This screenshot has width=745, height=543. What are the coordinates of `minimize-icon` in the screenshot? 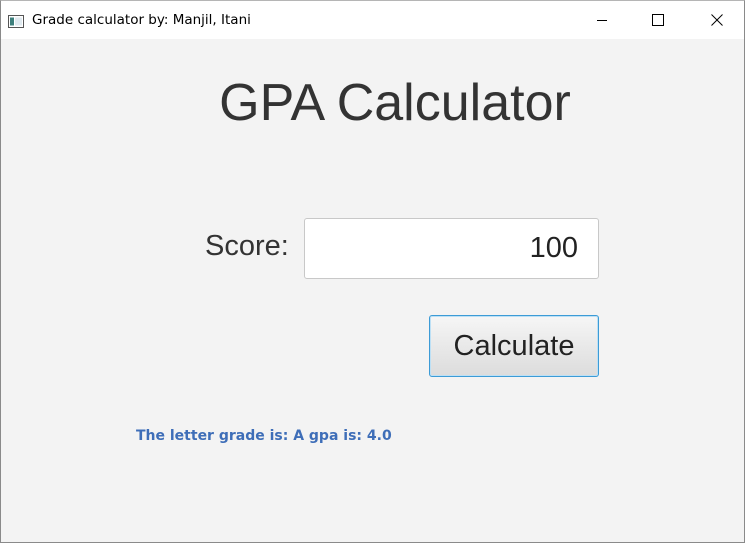 It's located at (602, 20).